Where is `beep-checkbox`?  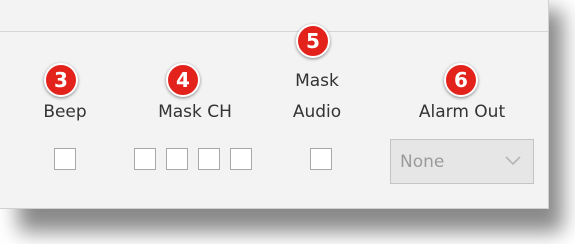
beep-checkbox is located at coordinates (65, 159).